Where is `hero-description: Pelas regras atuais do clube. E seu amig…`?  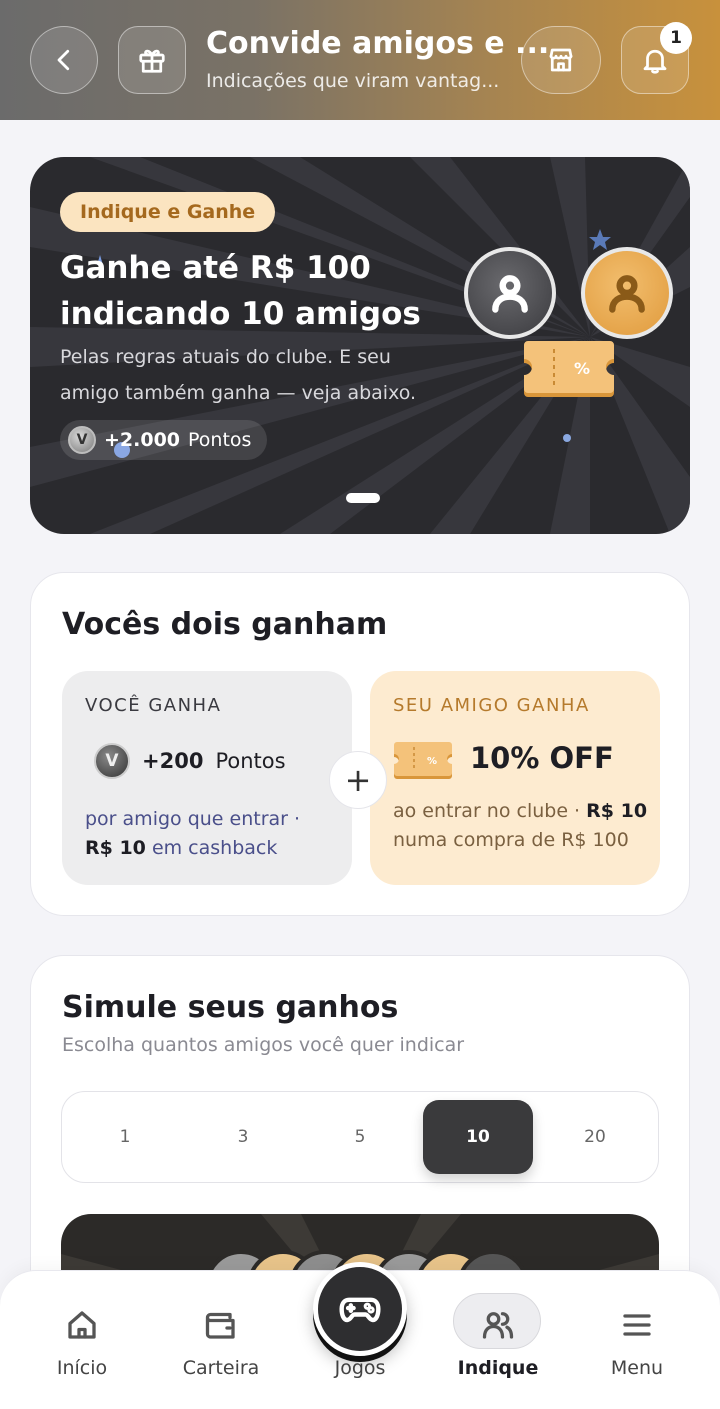 hero-description: Pelas regras atuais do clube. E seu amig… is located at coordinates (260, 375).